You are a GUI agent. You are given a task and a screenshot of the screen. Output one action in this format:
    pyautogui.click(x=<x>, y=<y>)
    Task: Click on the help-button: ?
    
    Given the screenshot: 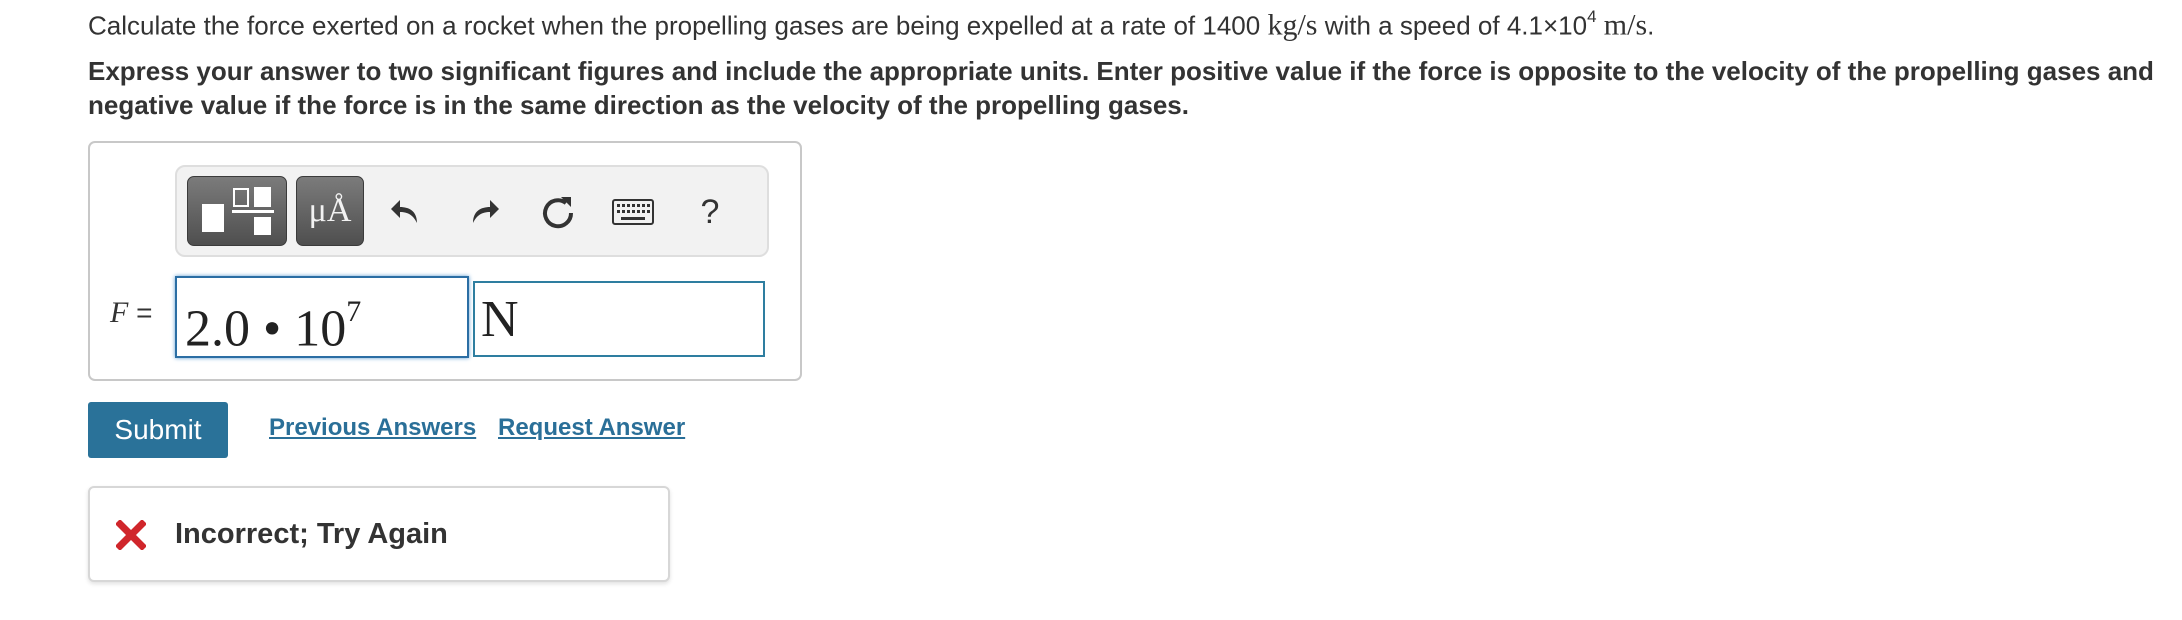 What is the action you would take?
    pyautogui.click(x=710, y=212)
    